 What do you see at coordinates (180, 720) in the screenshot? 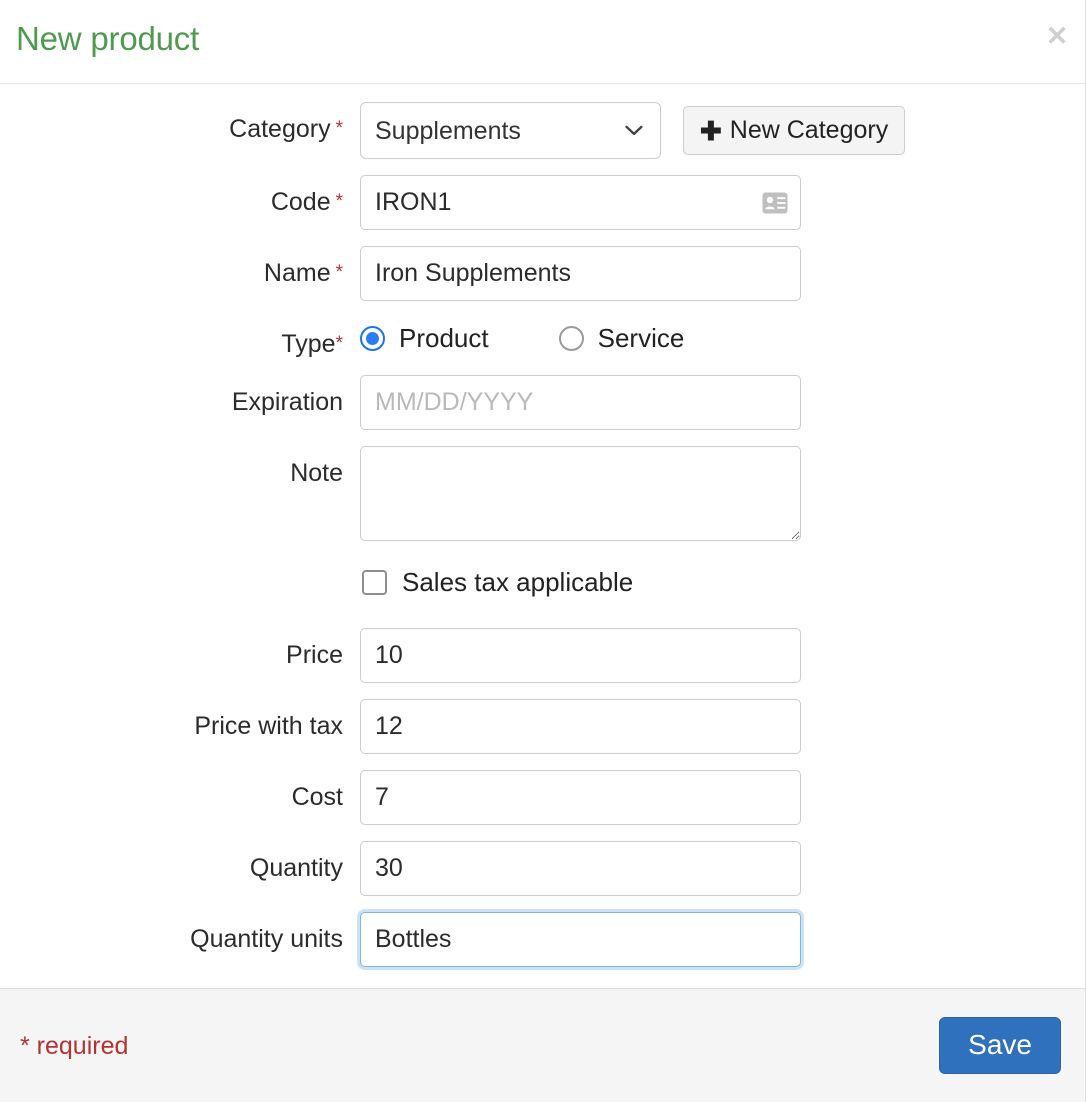
I see `price-with-tax-label-cell: Price with tax` at bounding box center [180, 720].